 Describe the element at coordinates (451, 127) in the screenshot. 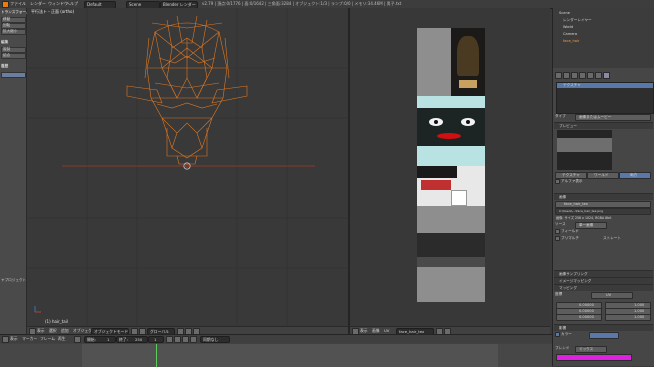

I see `face-dark-band` at that location.